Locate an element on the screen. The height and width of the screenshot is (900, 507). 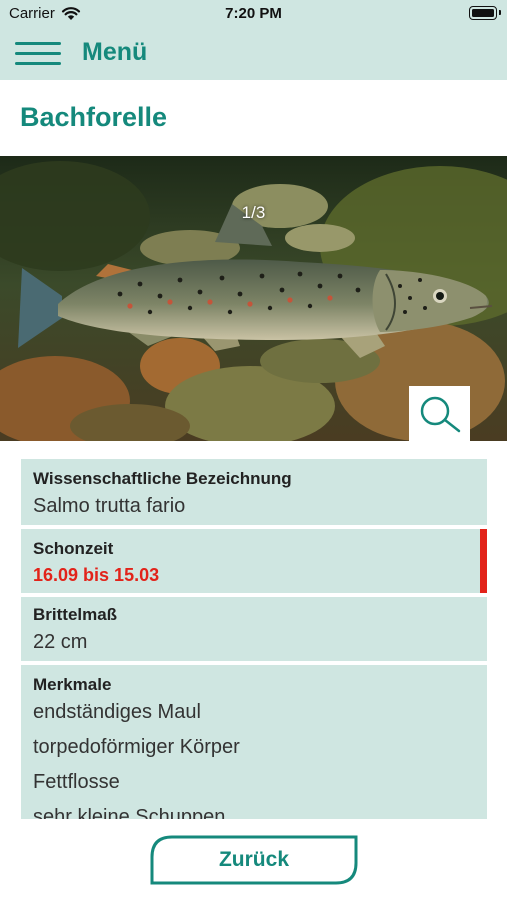
back-button-label: Zurück is located at coordinates (253, 859).